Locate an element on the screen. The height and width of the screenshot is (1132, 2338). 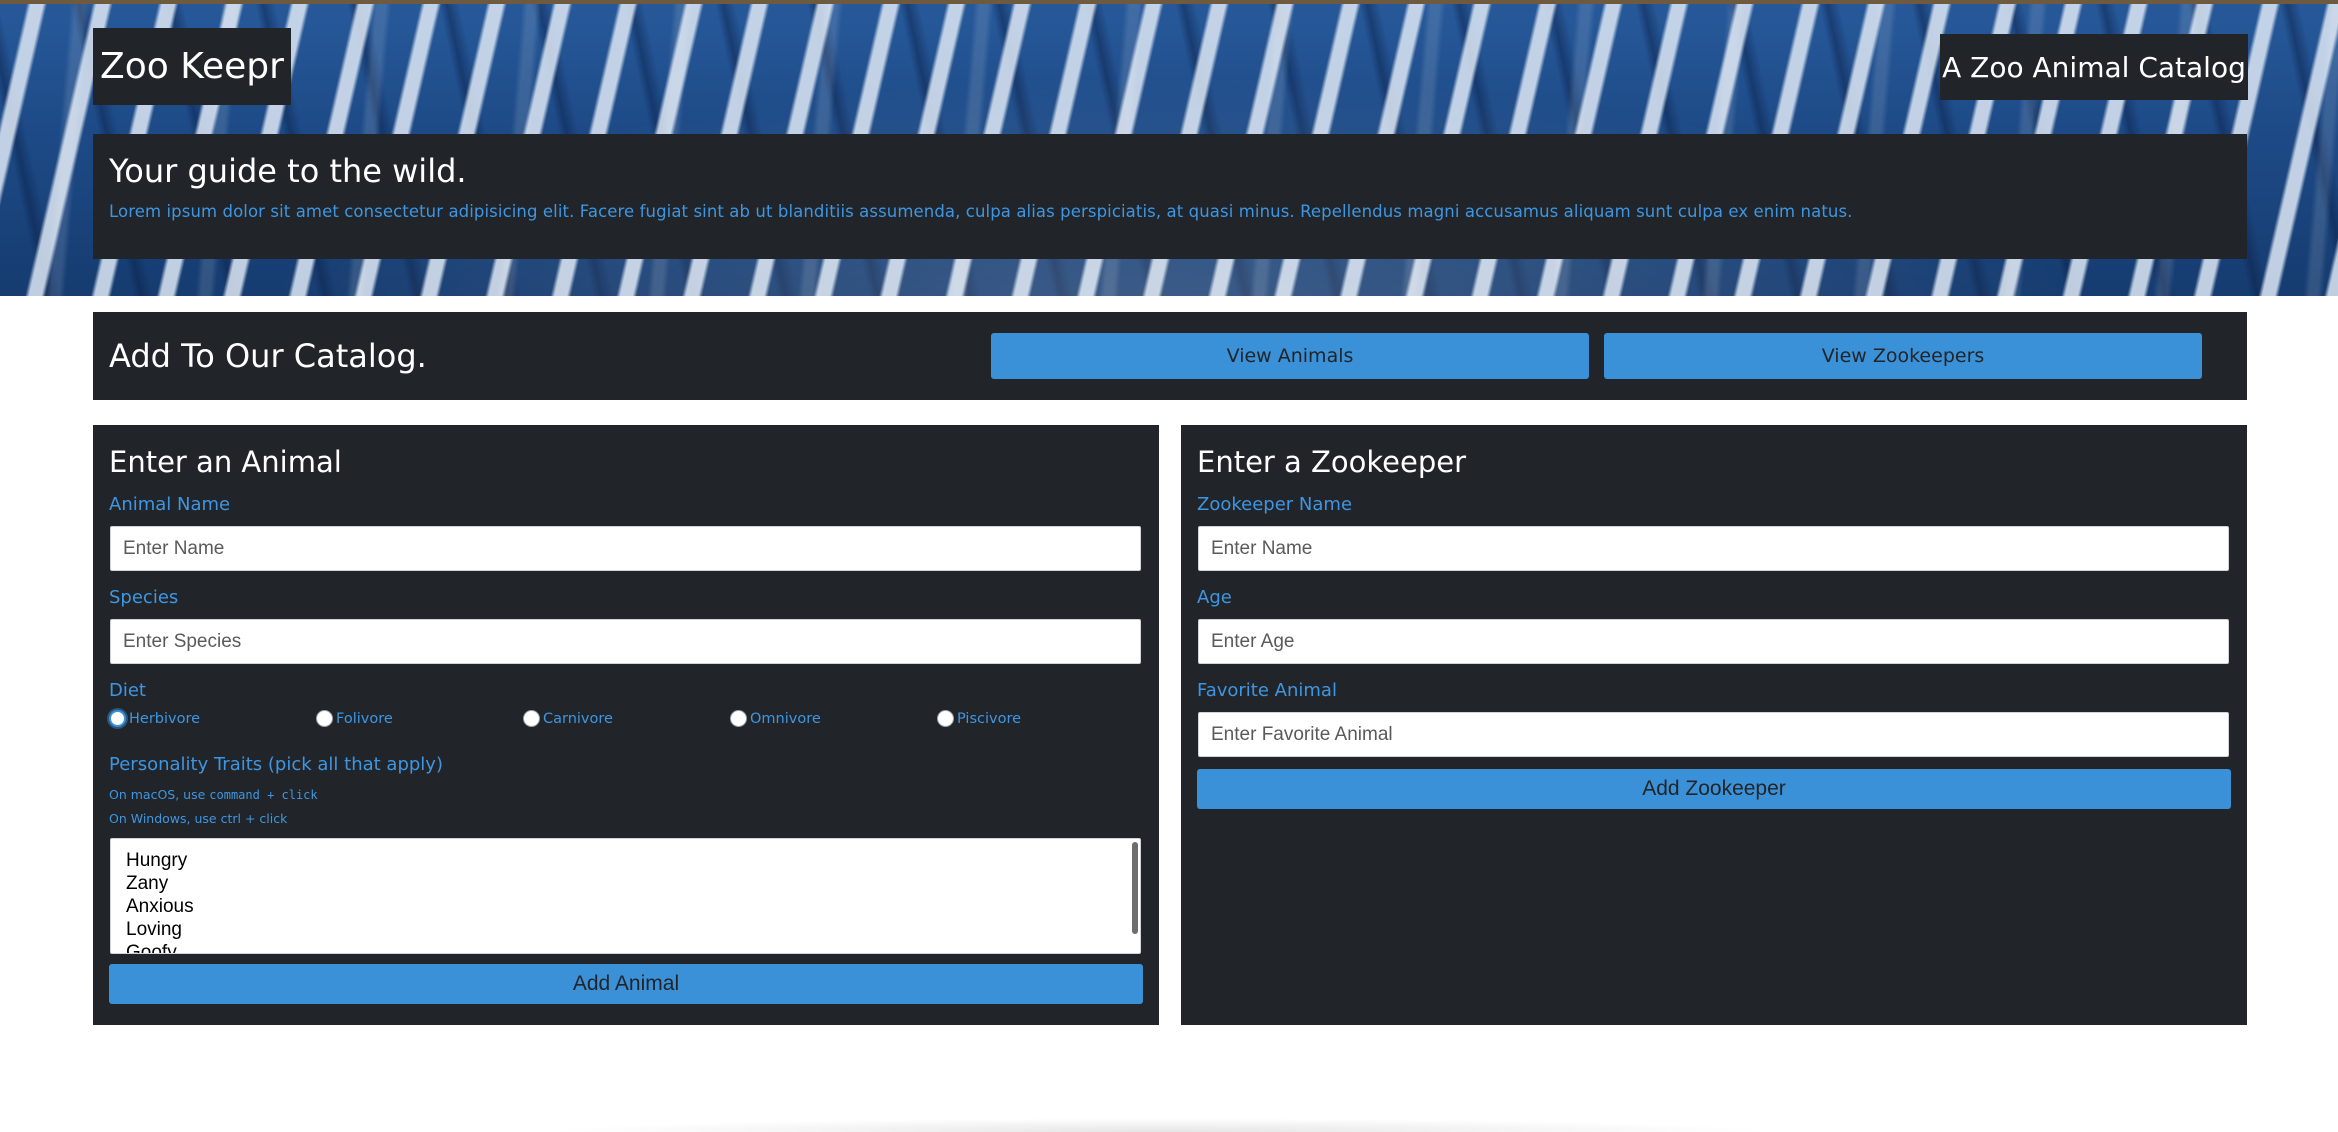
radio-selected-icon is located at coordinates (117, 718).